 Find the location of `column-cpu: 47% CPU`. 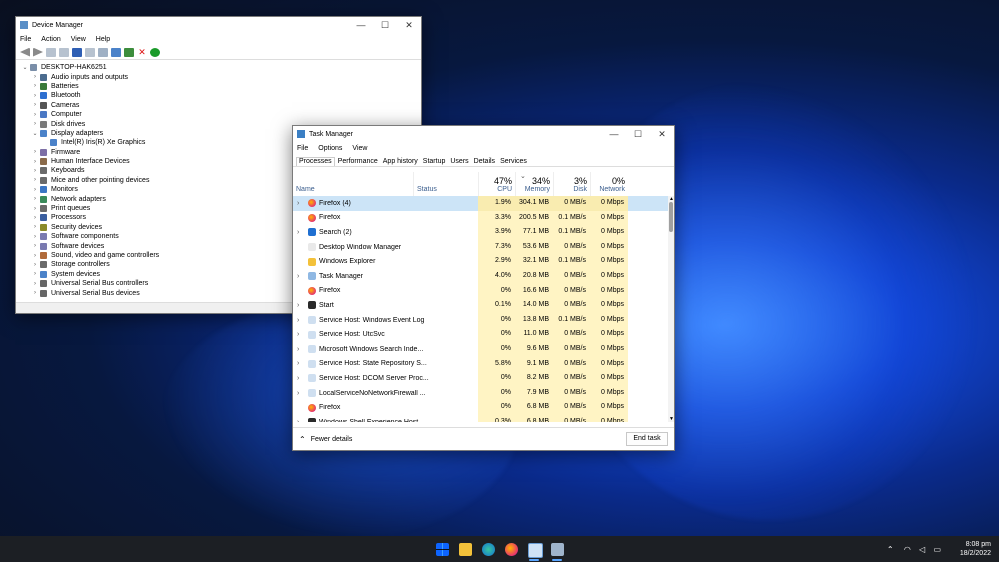

column-cpu: 47% CPU is located at coordinates (497, 184).